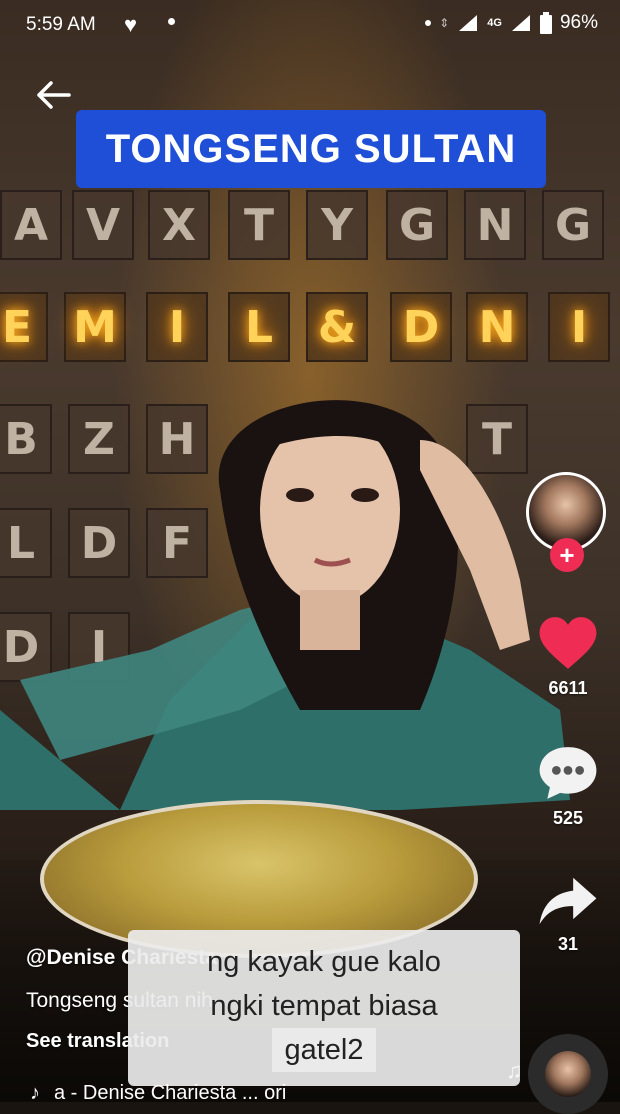 This screenshot has width=620, height=1114. I want to click on video-title-banner: TONGSENG SULTAN, so click(311, 149).